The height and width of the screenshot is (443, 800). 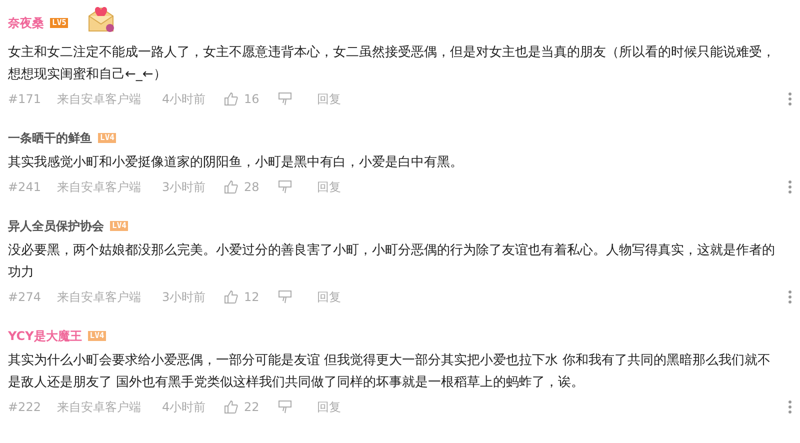 What do you see at coordinates (25, 187) in the screenshot?
I see `floor-number: #241` at bounding box center [25, 187].